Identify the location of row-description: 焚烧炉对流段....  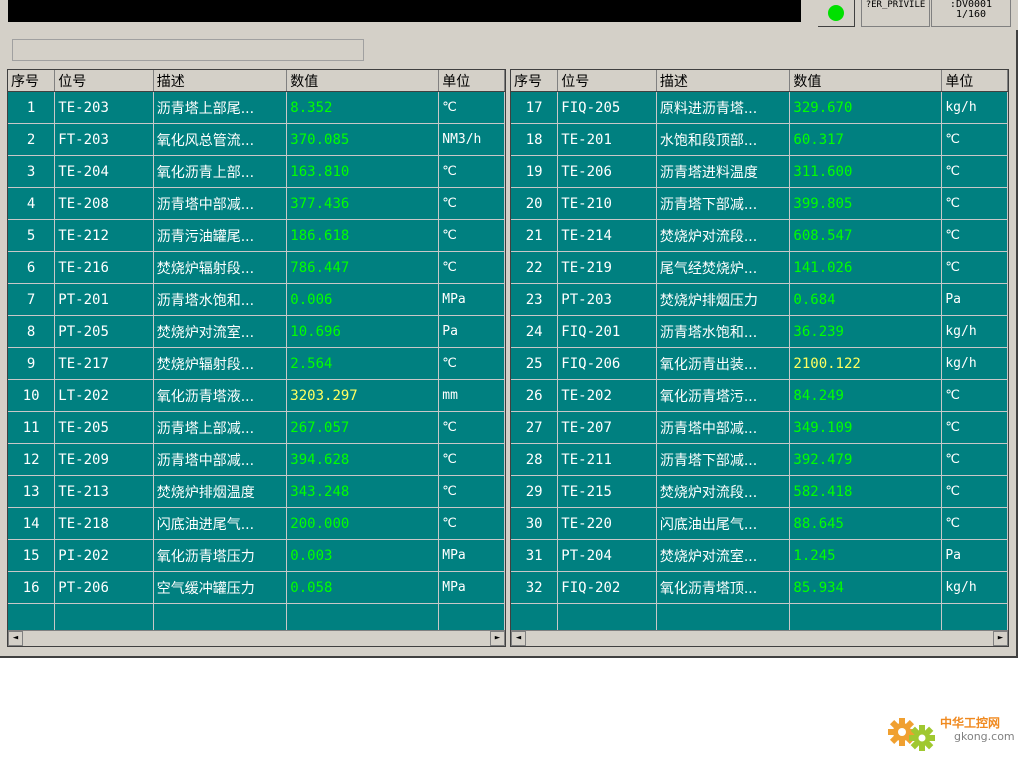
(723, 491).